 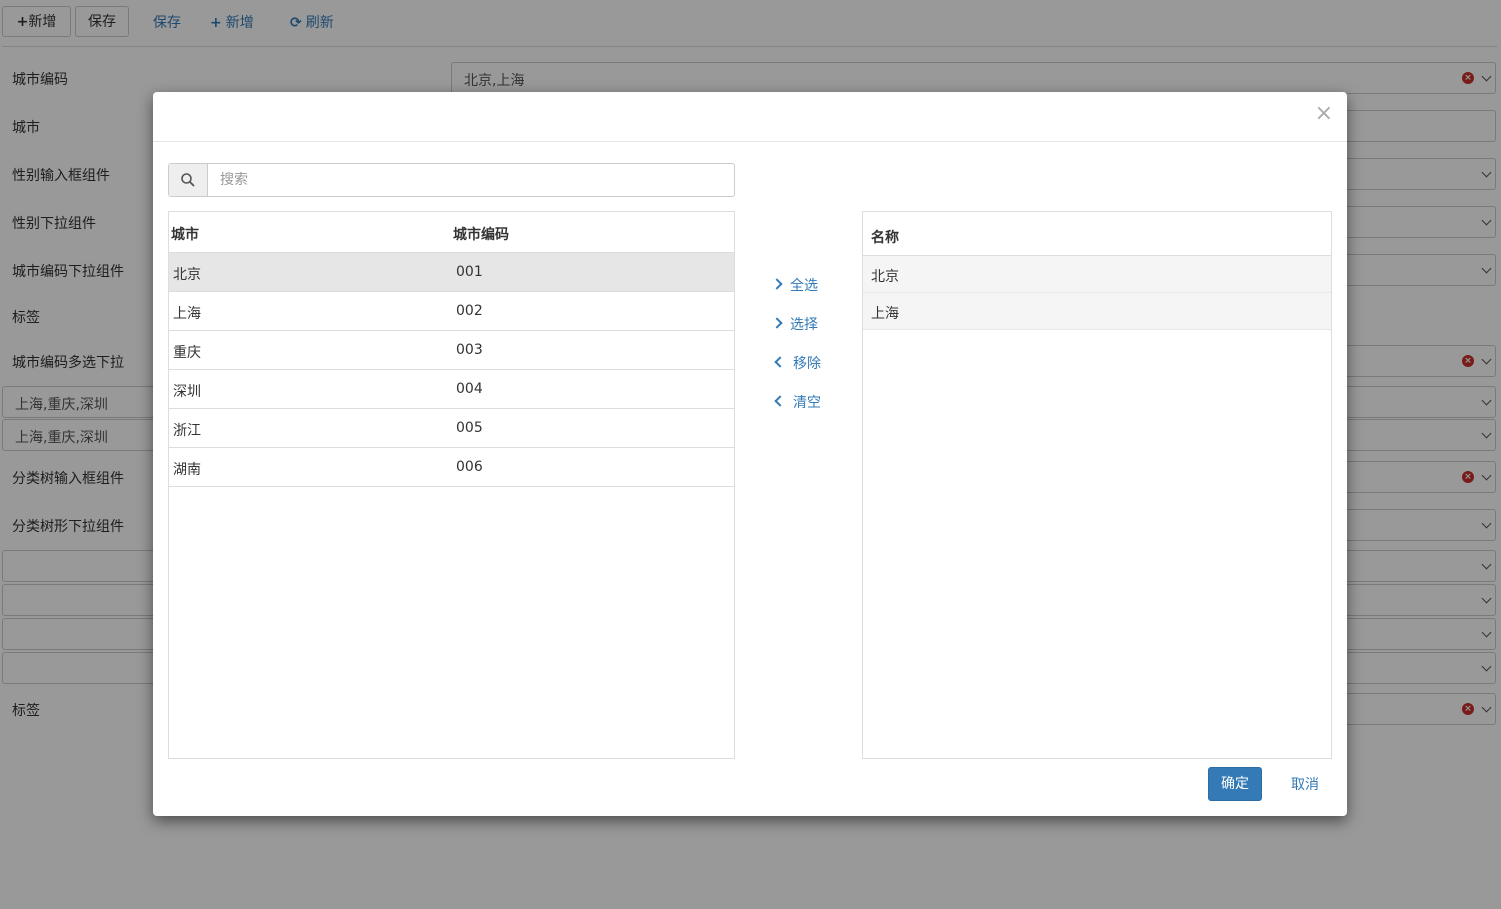 What do you see at coordinates (451, 272) in the screenshot?
I see `table-row: 北京 001` at bounding box center [451, 272].